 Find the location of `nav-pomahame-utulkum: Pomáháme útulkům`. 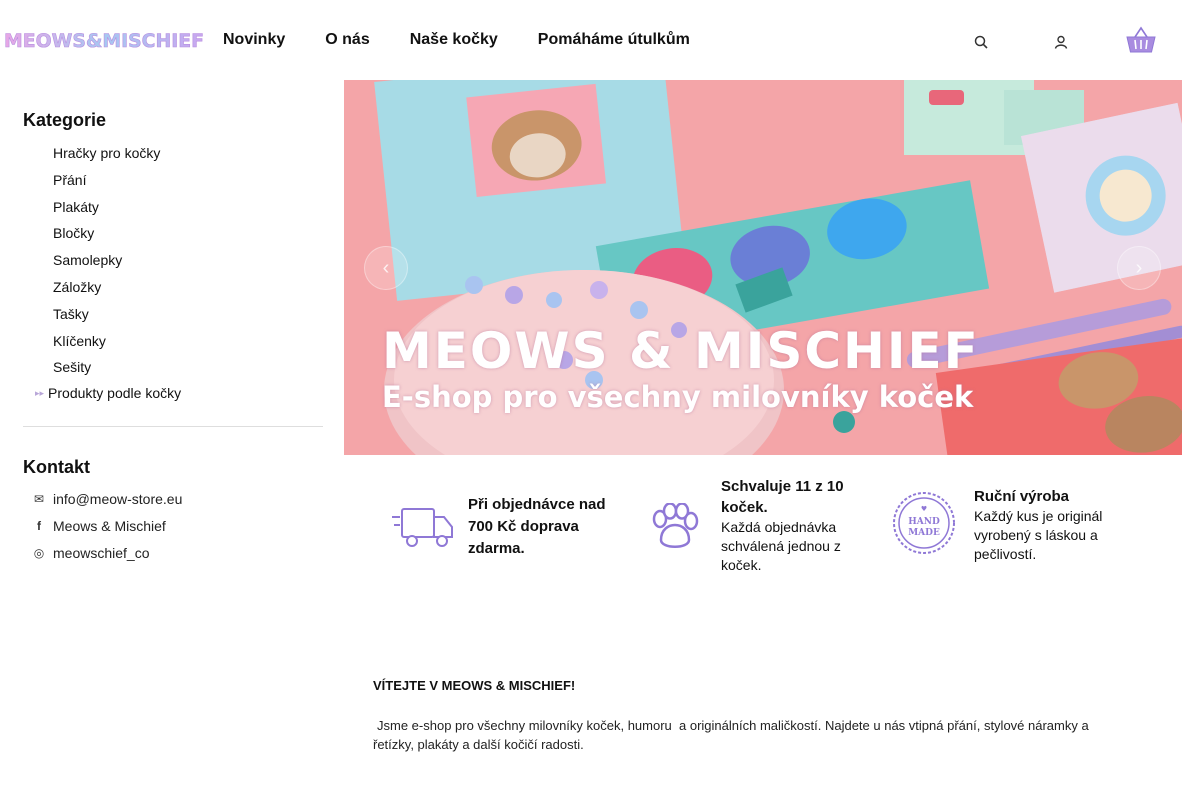

nav-pomahame-utulkum: Pomáháme útulkům is located at coordinates (614, 40).